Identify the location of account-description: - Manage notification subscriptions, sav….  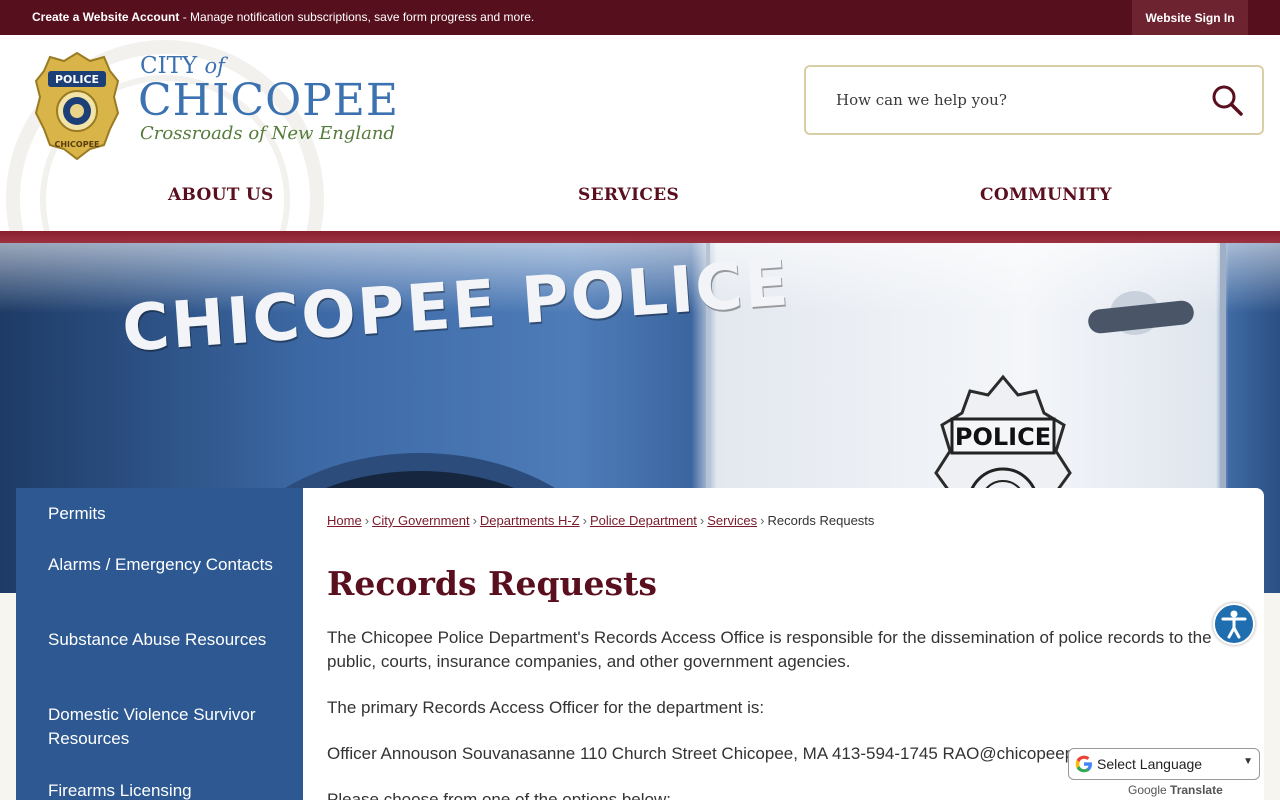
(357, 17).